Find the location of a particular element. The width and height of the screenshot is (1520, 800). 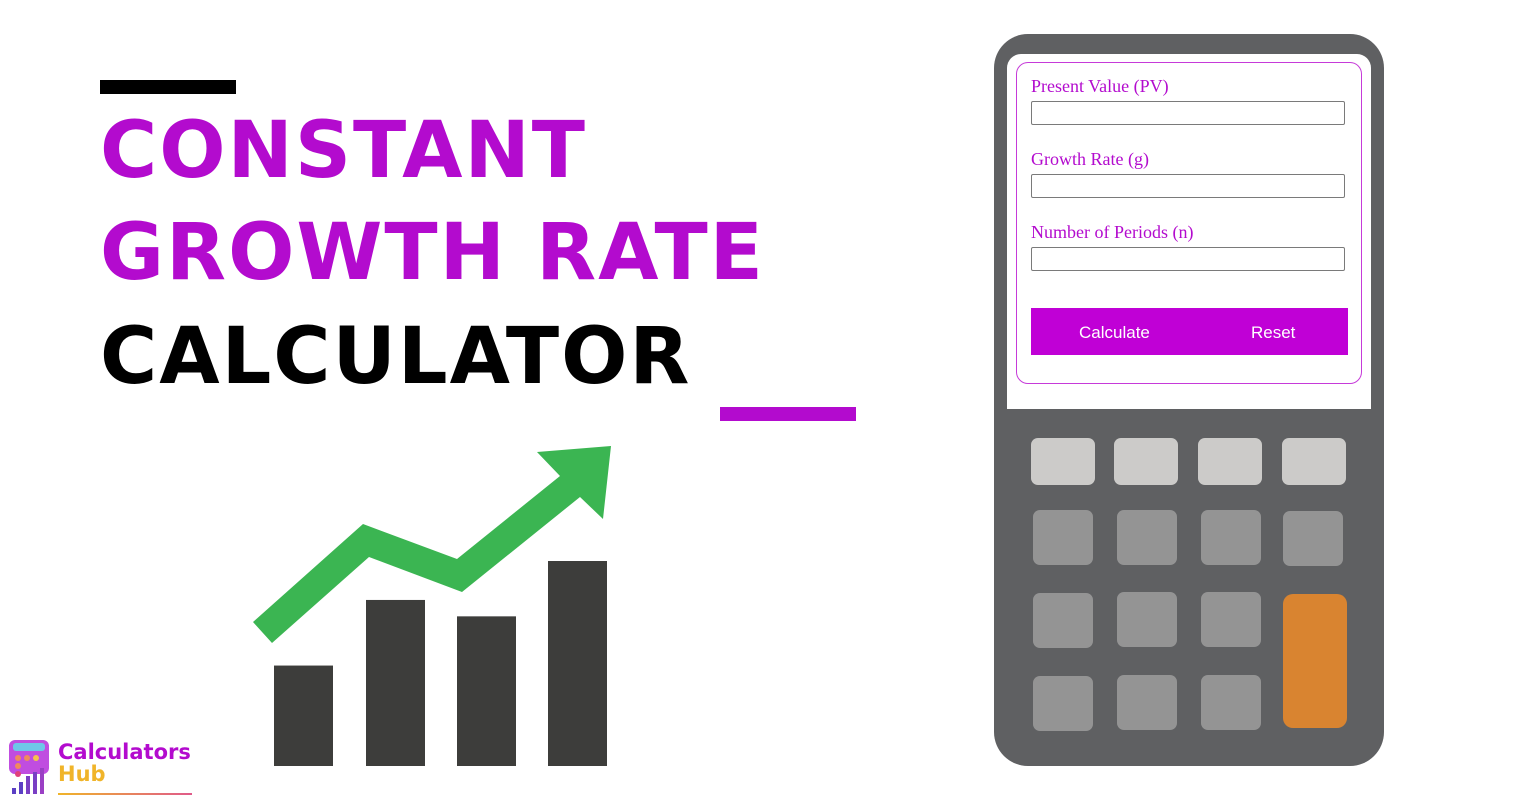

number-of-periods-input is located at coordinates (1188, 259).